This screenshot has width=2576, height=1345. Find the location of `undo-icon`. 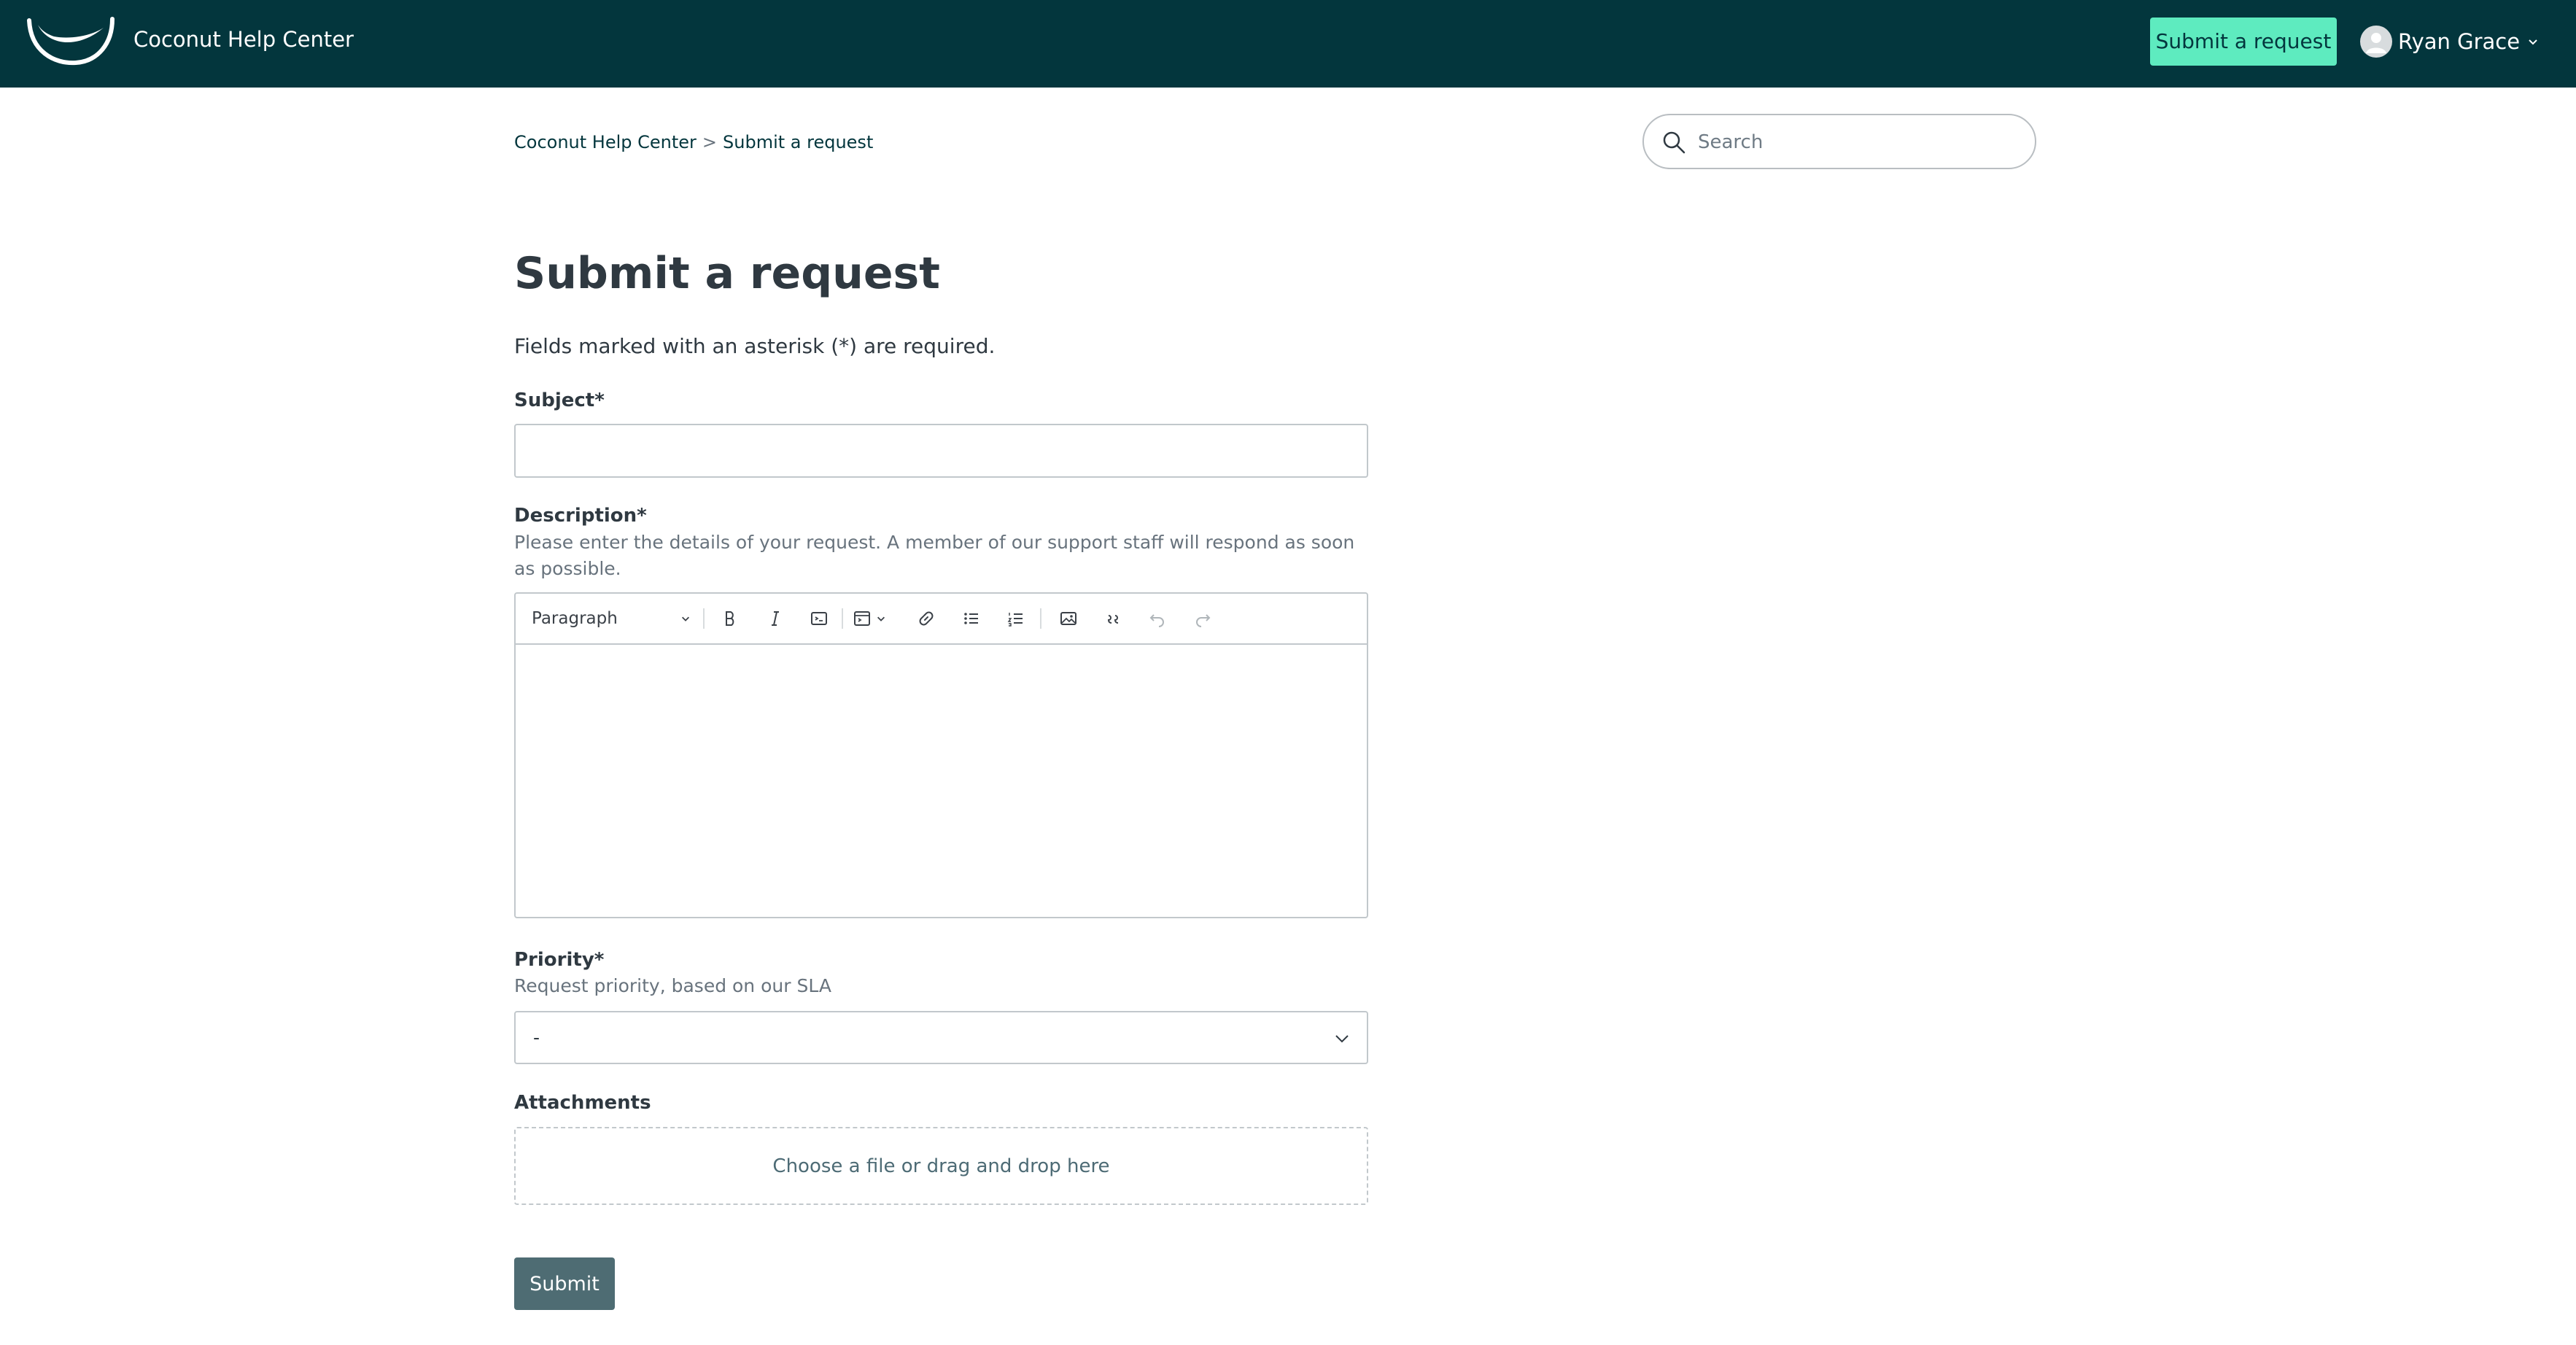

undo-icon is located at coordinates (1157, 620).